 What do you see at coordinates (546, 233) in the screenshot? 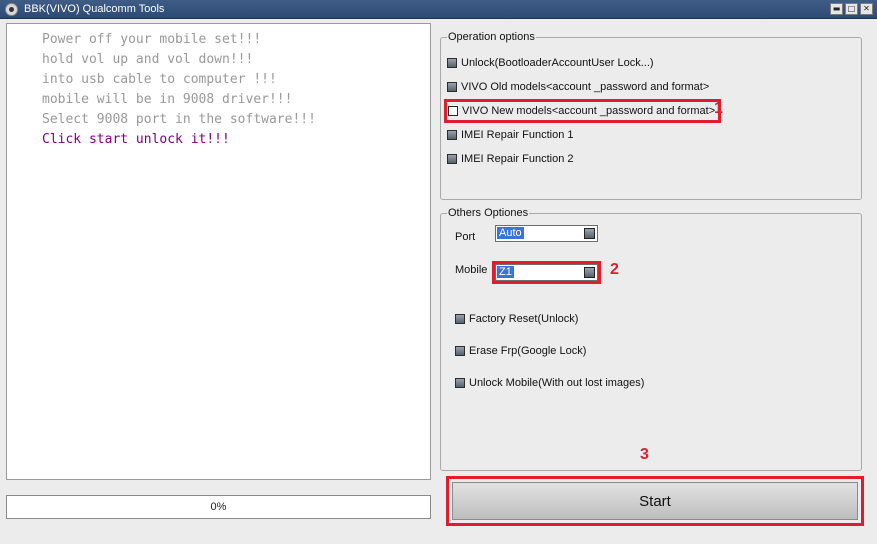
I see `port-select: Auto` at bounding box center [546, 233].